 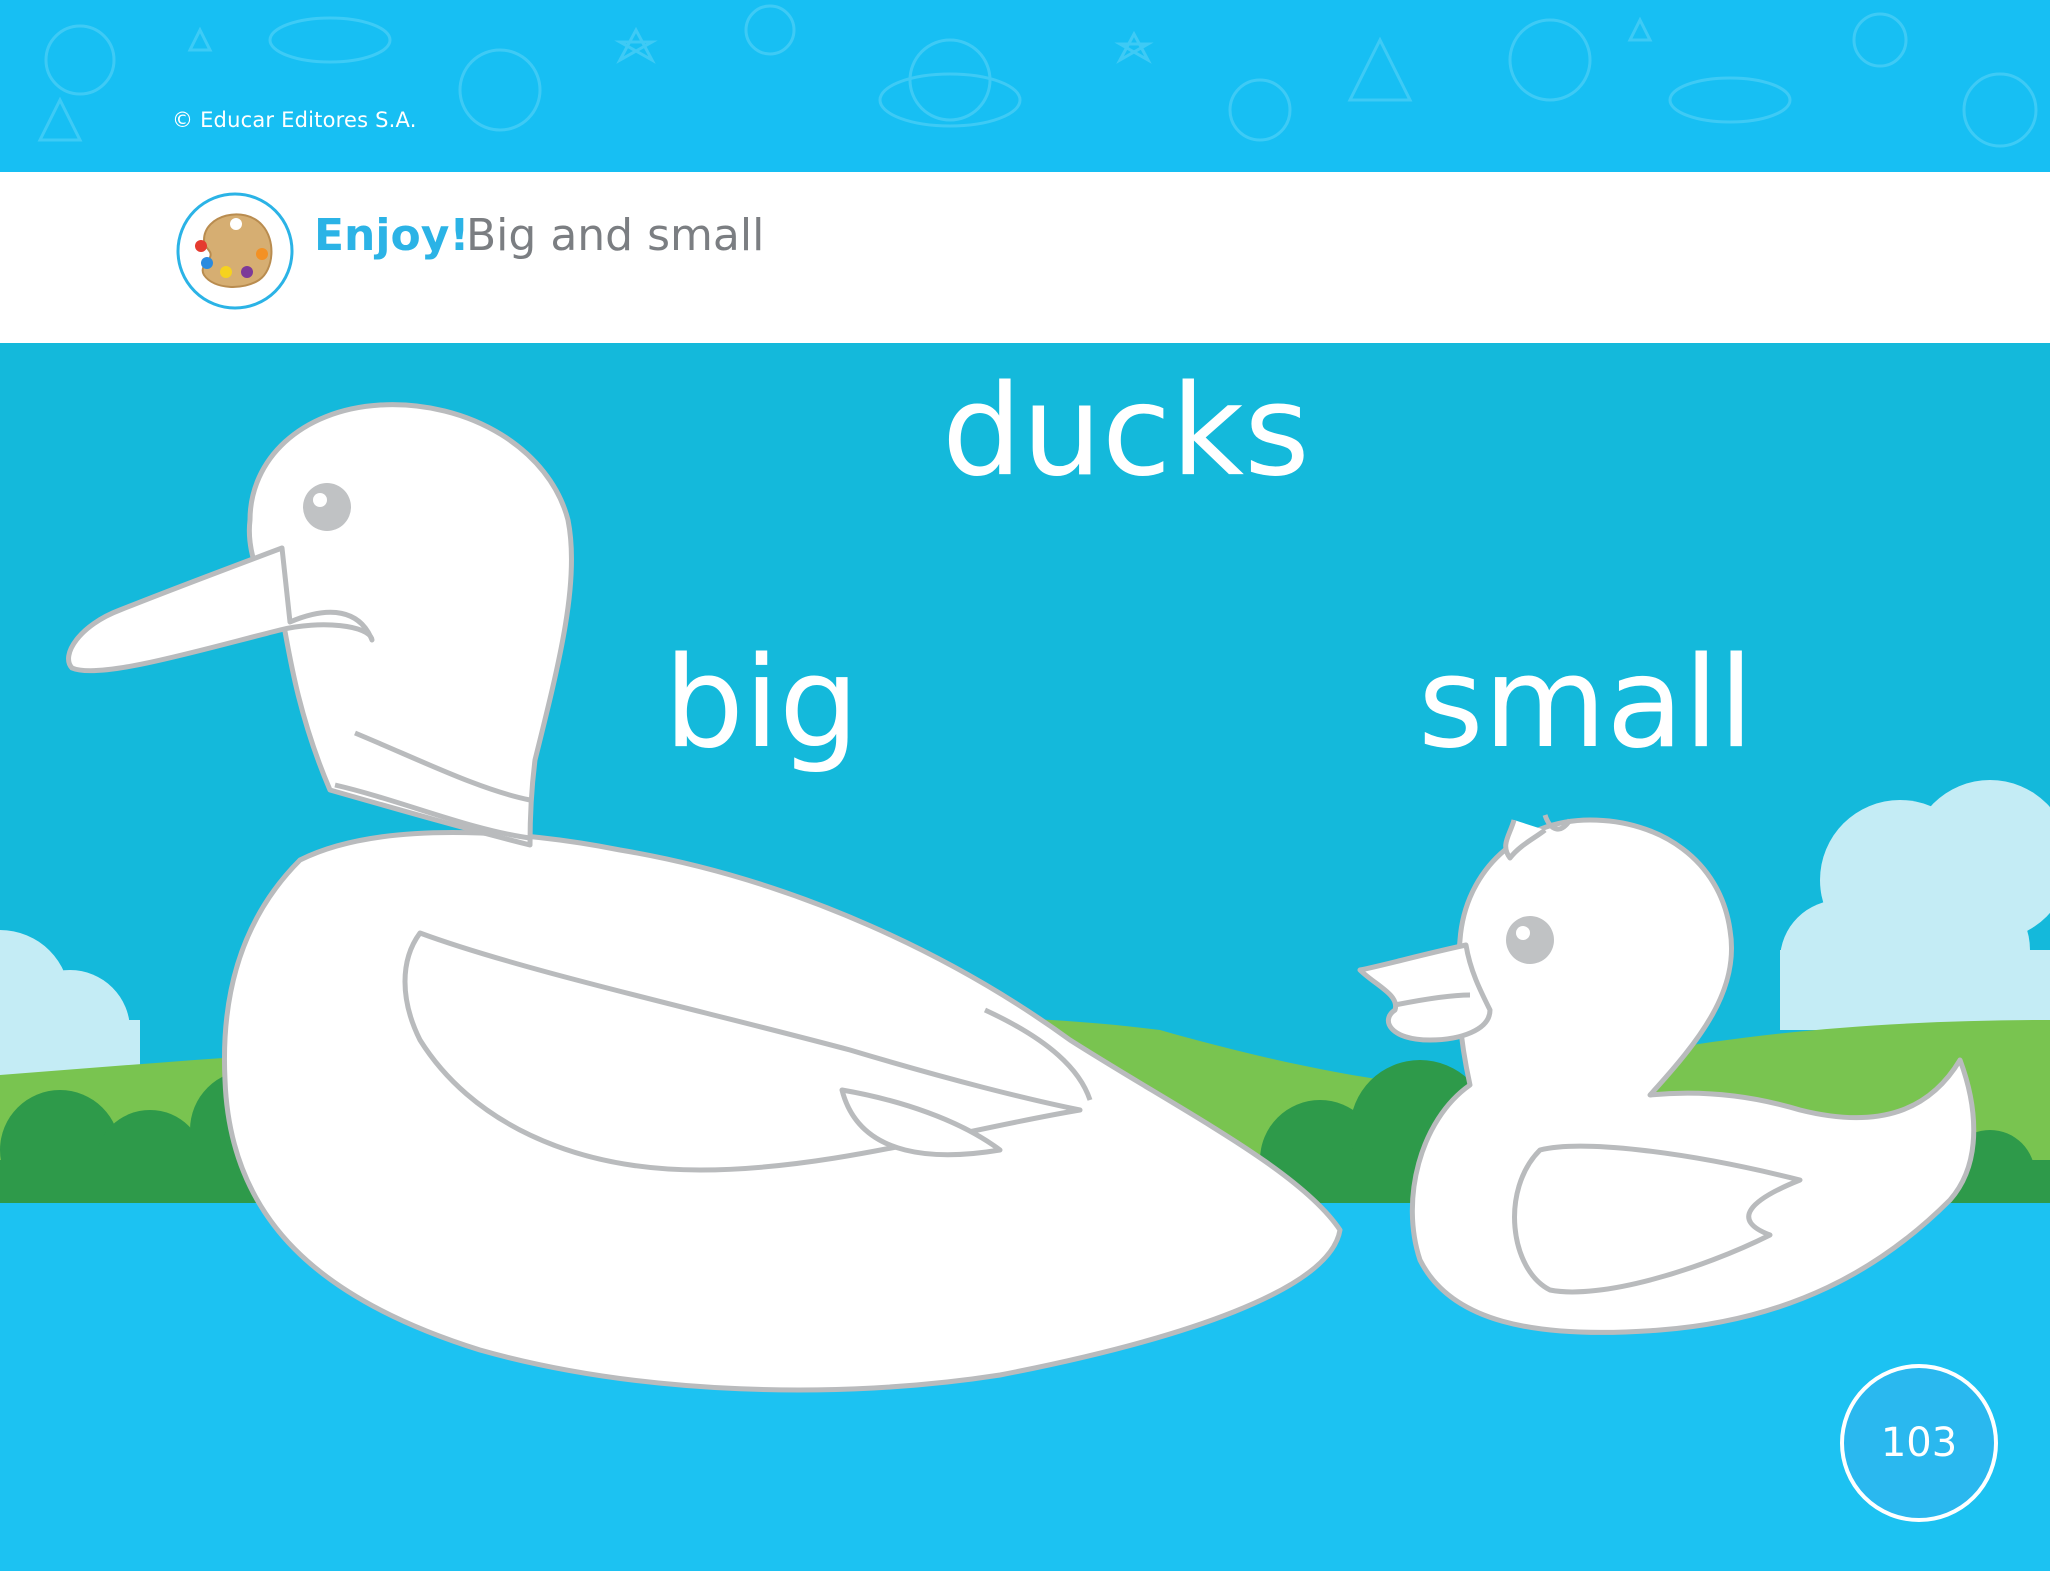 What do you see at coordinates (1919, 1443) in the screenshot?
I see `page-number: 103` at bounding box center [1919, 1443].